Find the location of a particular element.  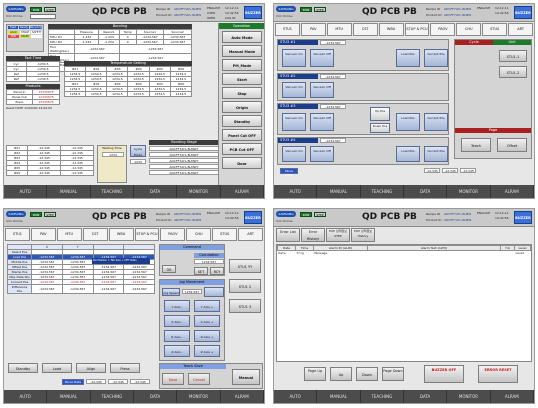

tab-pav: PAV is located at coordinates (313, 29).